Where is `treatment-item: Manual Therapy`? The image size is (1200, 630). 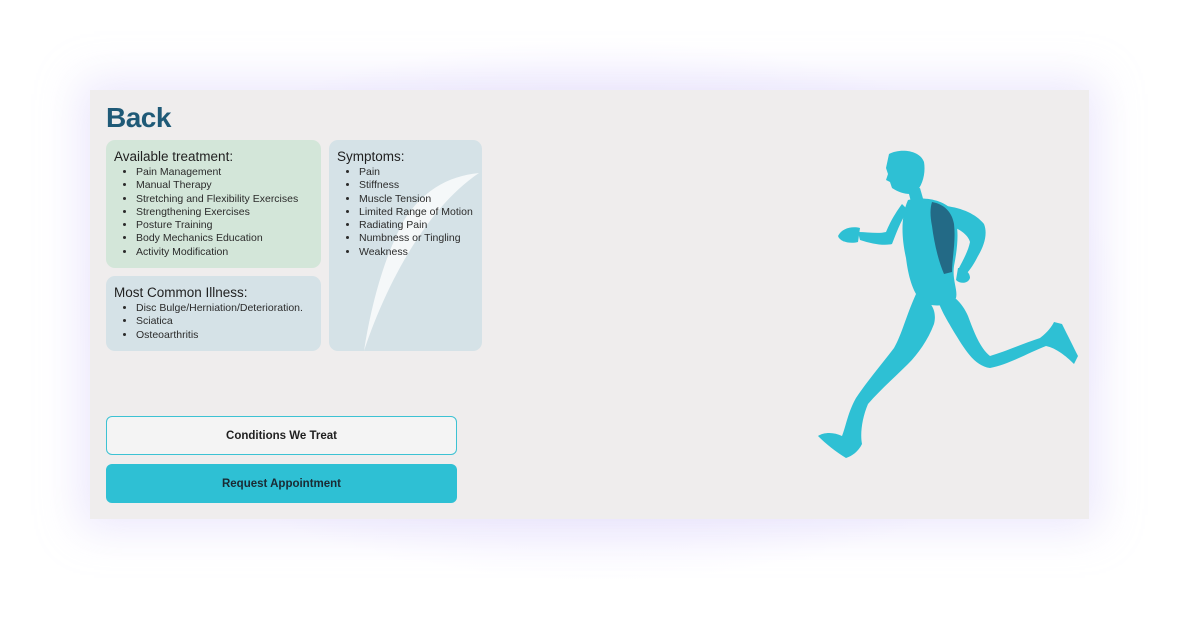
treatment-item: Manual Therapy is located at coordinates (224, 185).